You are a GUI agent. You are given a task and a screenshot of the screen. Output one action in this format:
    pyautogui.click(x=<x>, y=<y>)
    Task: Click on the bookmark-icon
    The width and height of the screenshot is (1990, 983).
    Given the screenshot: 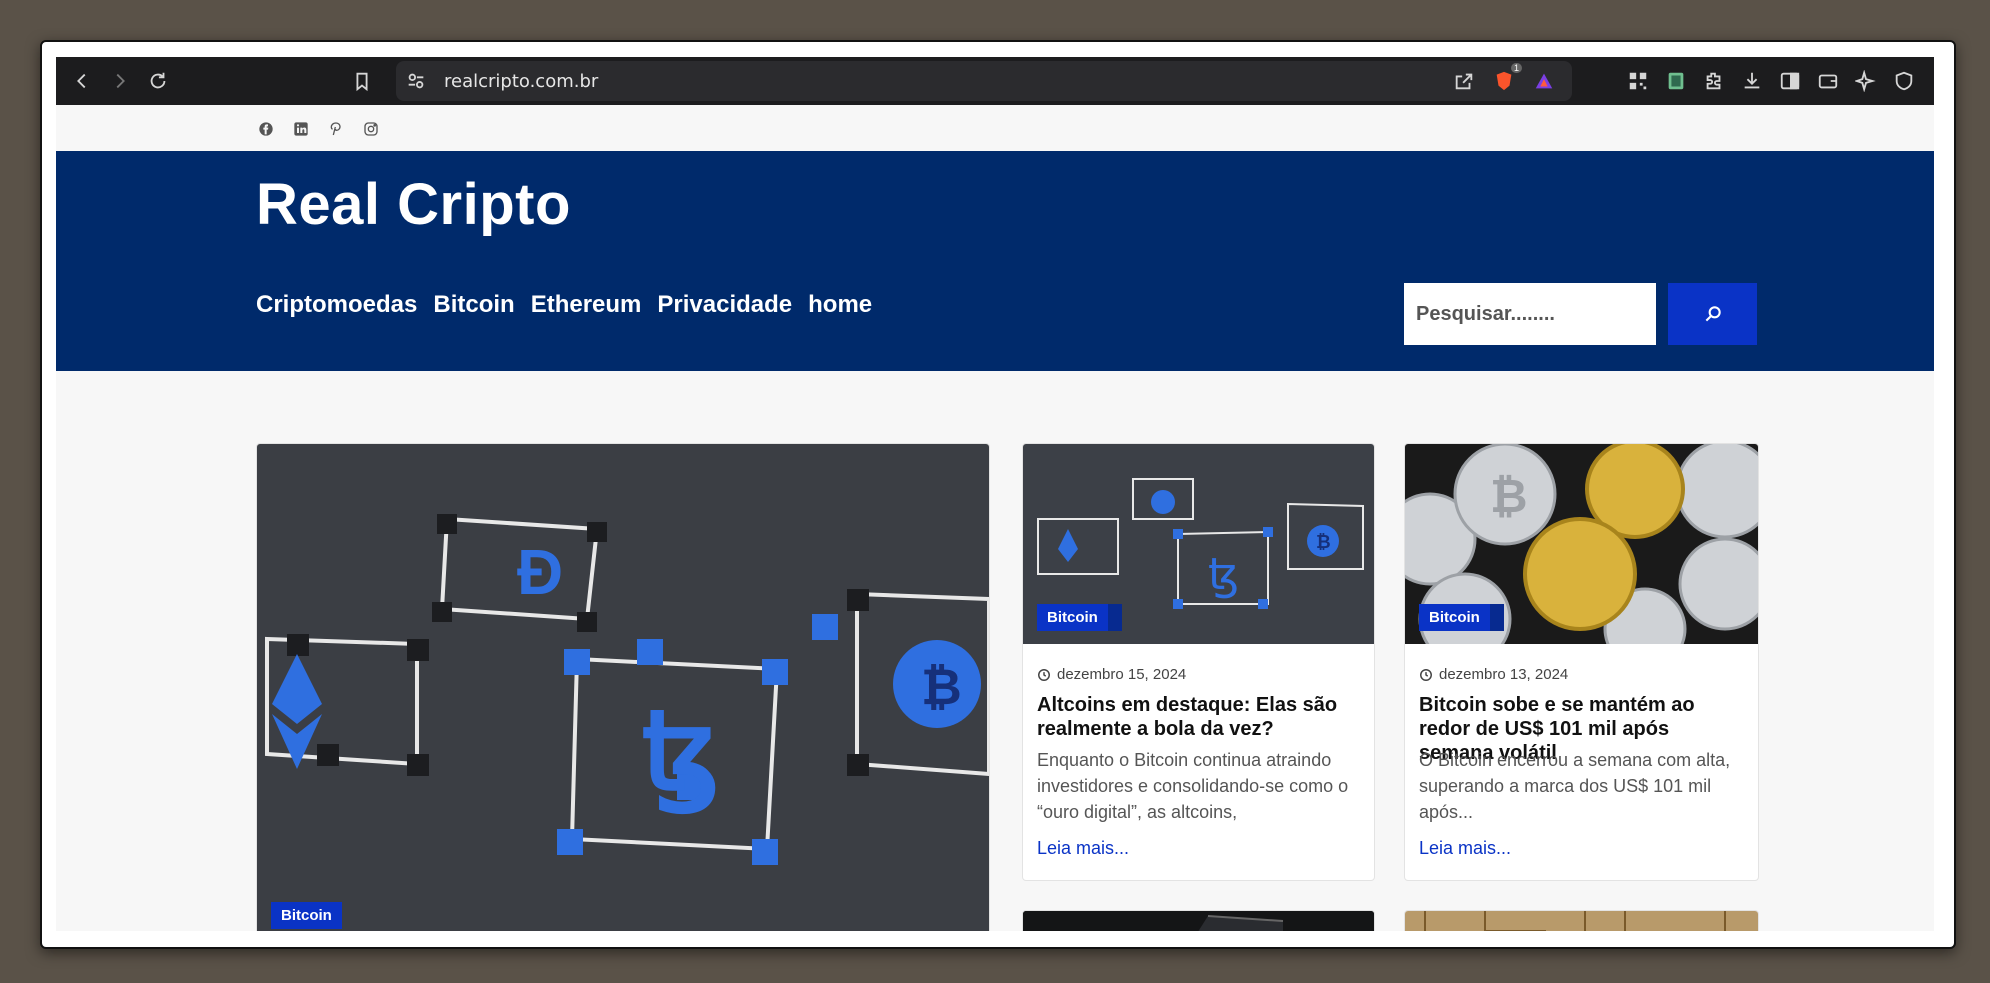 What is the action you would take?
    pyautogui.click(x=362, y=81)
    